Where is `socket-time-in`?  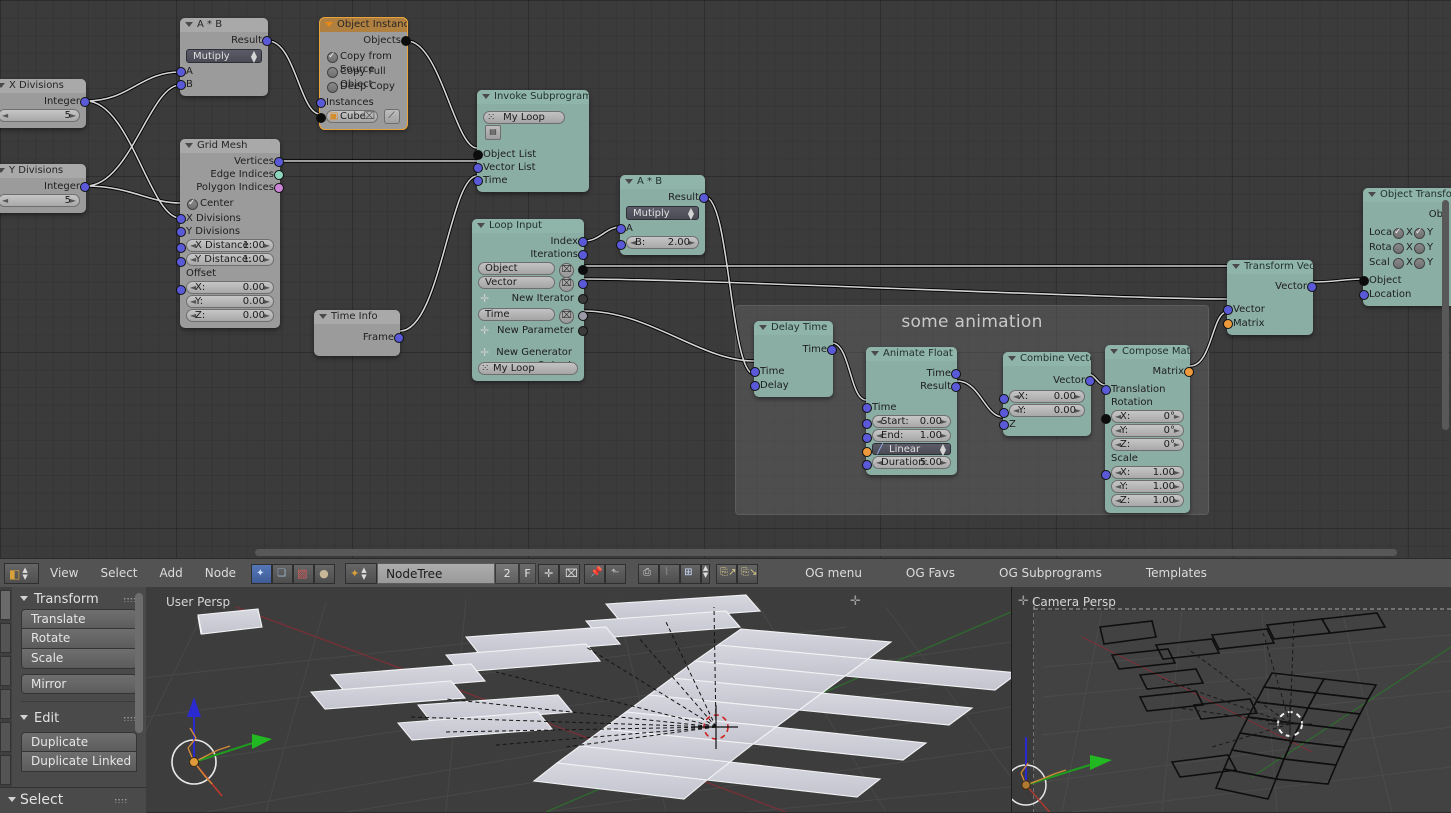
socket-time-in is located at coordinates (755, 372).